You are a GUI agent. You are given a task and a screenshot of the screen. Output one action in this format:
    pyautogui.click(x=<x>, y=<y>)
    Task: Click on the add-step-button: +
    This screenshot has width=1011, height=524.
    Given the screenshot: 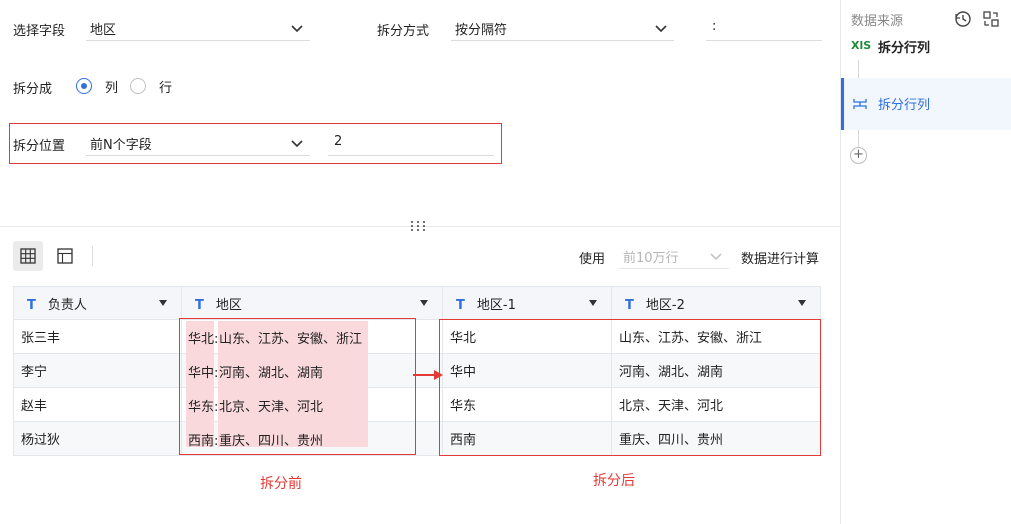 What is the action you would take?
    pyautogui.click(x=858, y=155)
    